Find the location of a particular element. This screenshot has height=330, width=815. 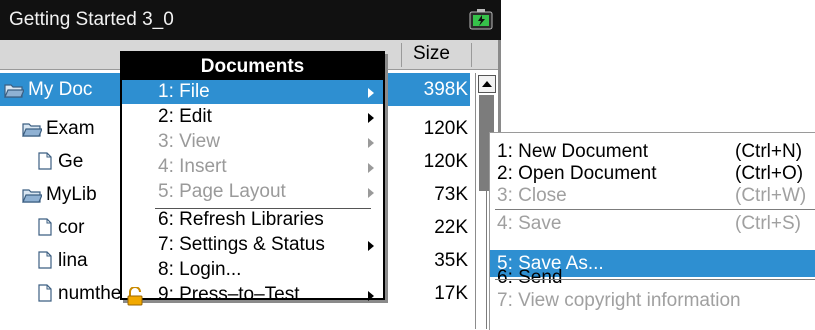

menu-item-label: 5: Page Layout is located at coordinates (222, 191).